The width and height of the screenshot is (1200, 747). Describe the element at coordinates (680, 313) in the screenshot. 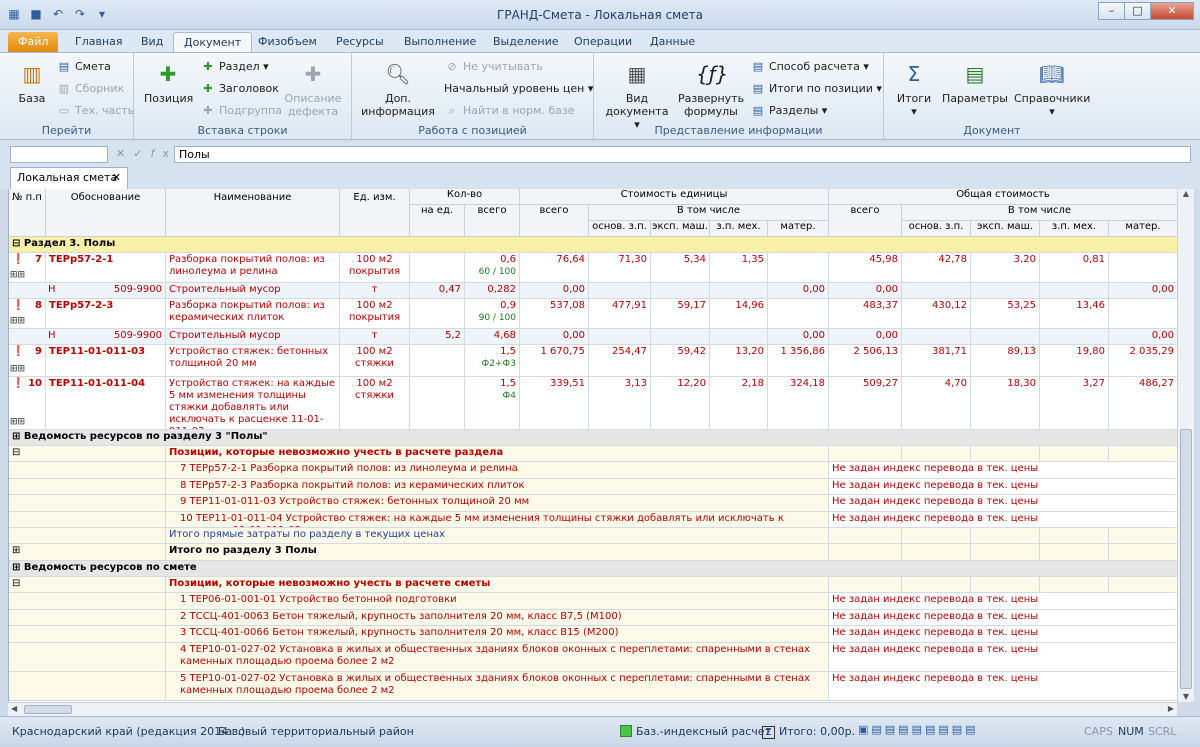

I see `row-u-eksp: 59,17` at that location.